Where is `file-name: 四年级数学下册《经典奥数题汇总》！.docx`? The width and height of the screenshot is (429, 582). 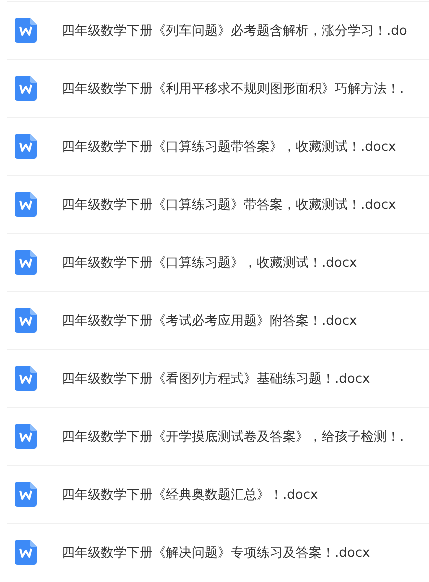
file-name: 四年级数学下册《经典奥数题汇总》！.docx is located at coordinates (190, 495).